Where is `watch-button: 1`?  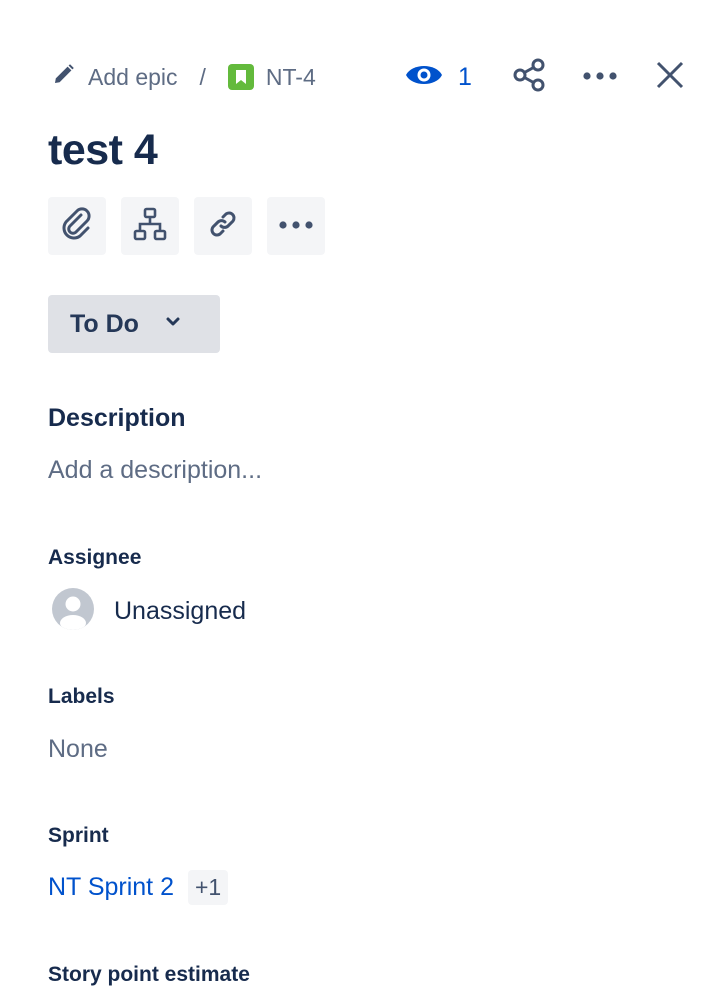
watch-button: 1 is located at coordinates (439, 77).